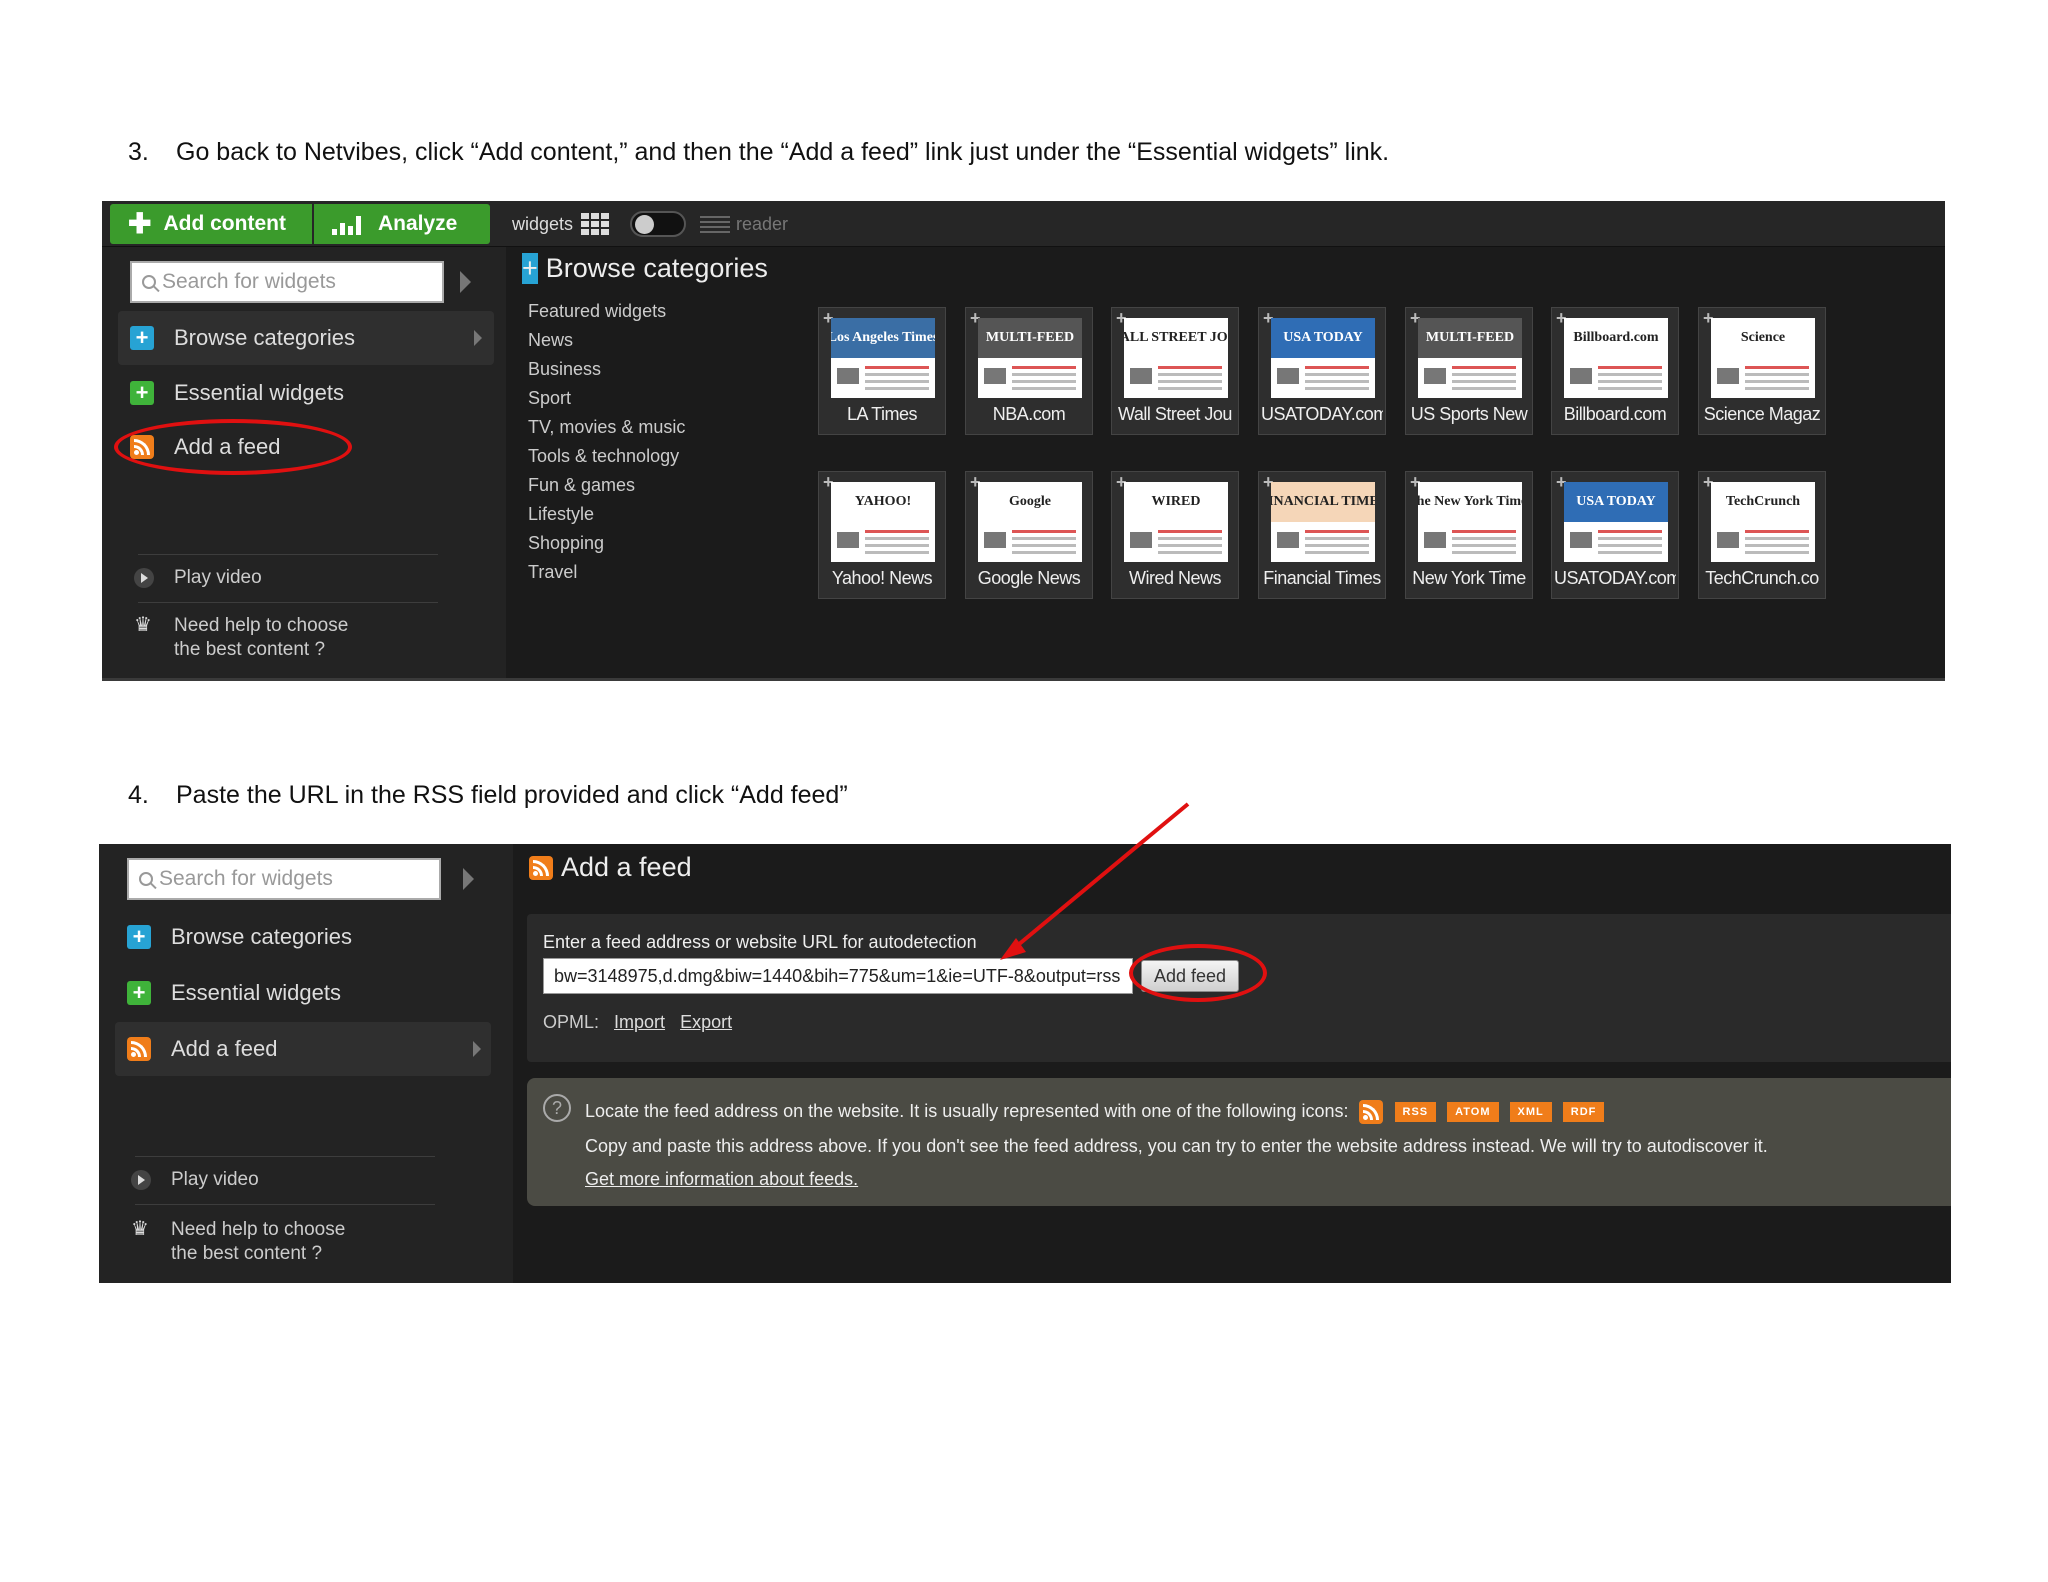  Describe the element at coordinates (721, 1179) in the screenshot. I see `feed-info-link: Get more information about feeds.` at that location.